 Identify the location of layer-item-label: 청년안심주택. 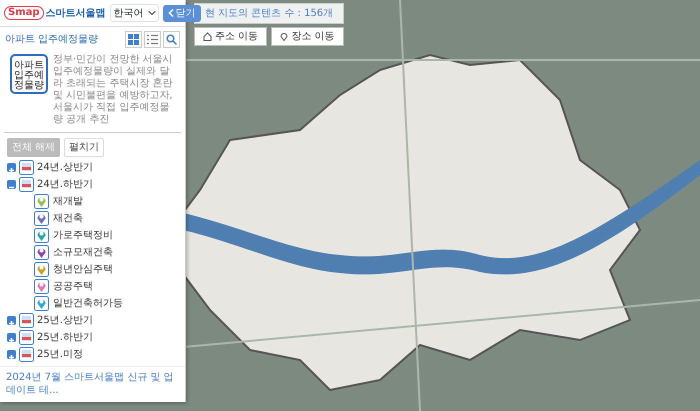
(83, 269).